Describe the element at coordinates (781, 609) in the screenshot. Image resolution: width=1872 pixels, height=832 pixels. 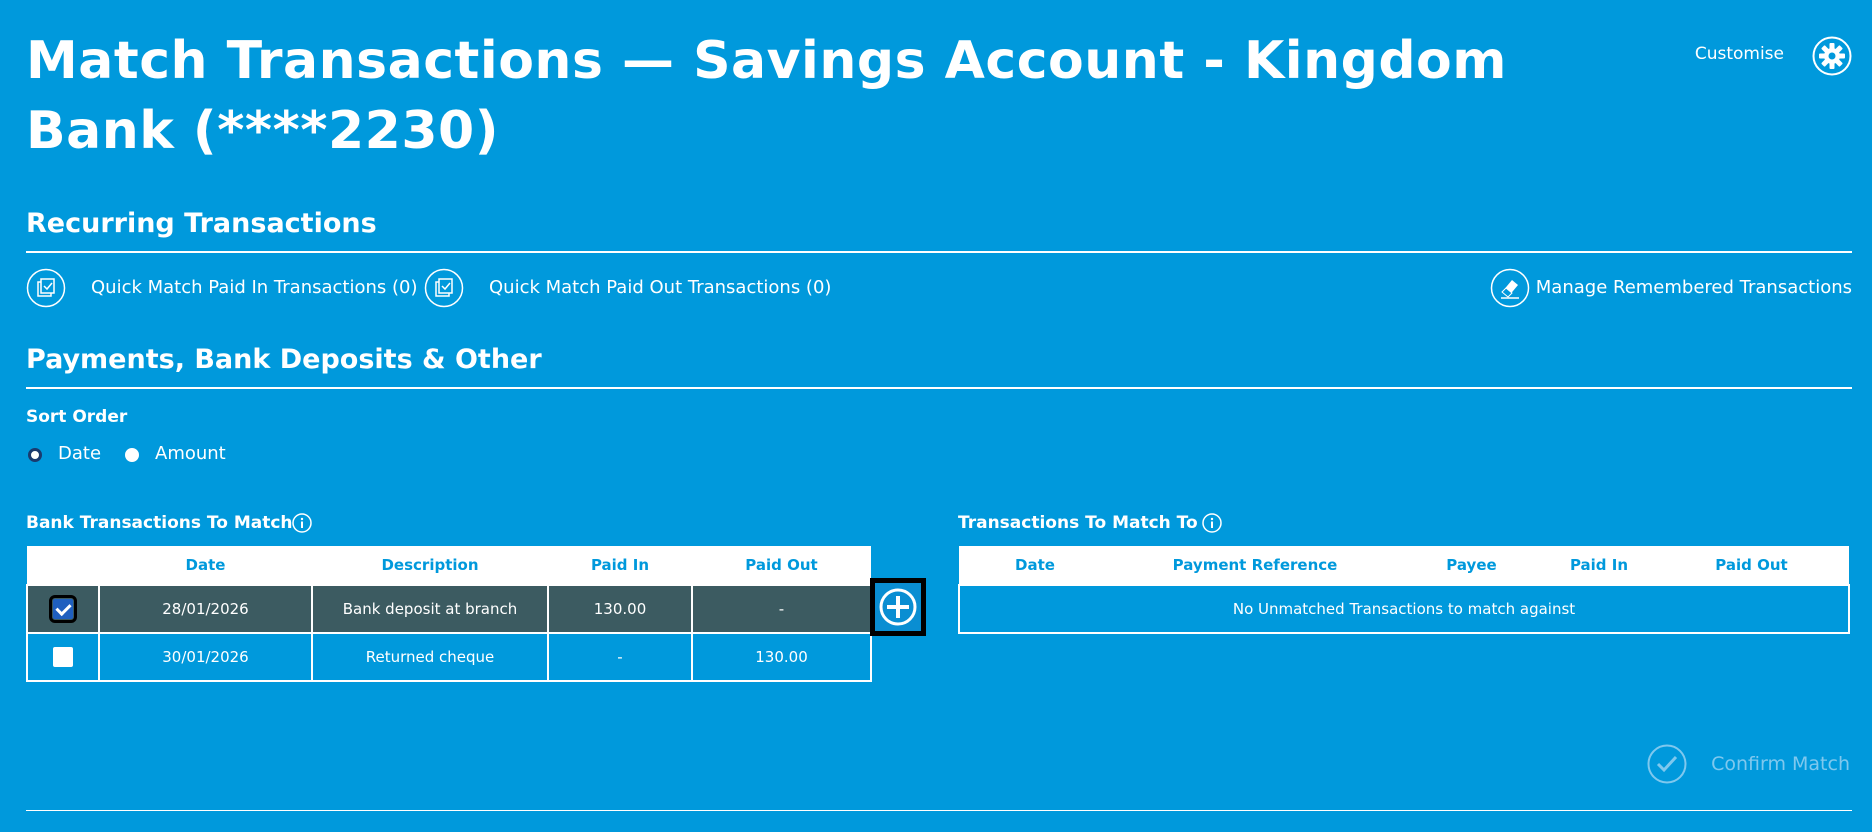
I see `paid-out-cell: -` at that location.